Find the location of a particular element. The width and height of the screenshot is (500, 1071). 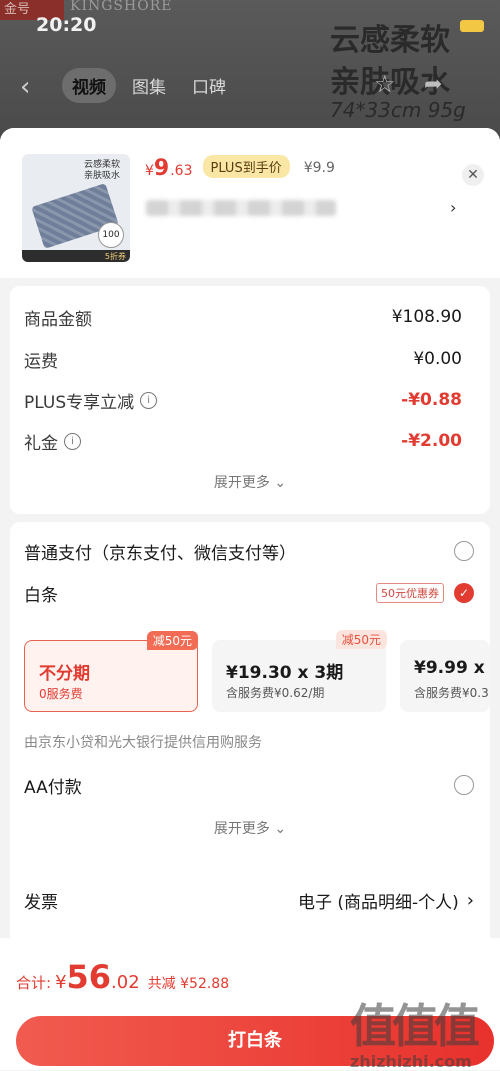

invoice-label: 发票 is located at coordinates (41, 902).